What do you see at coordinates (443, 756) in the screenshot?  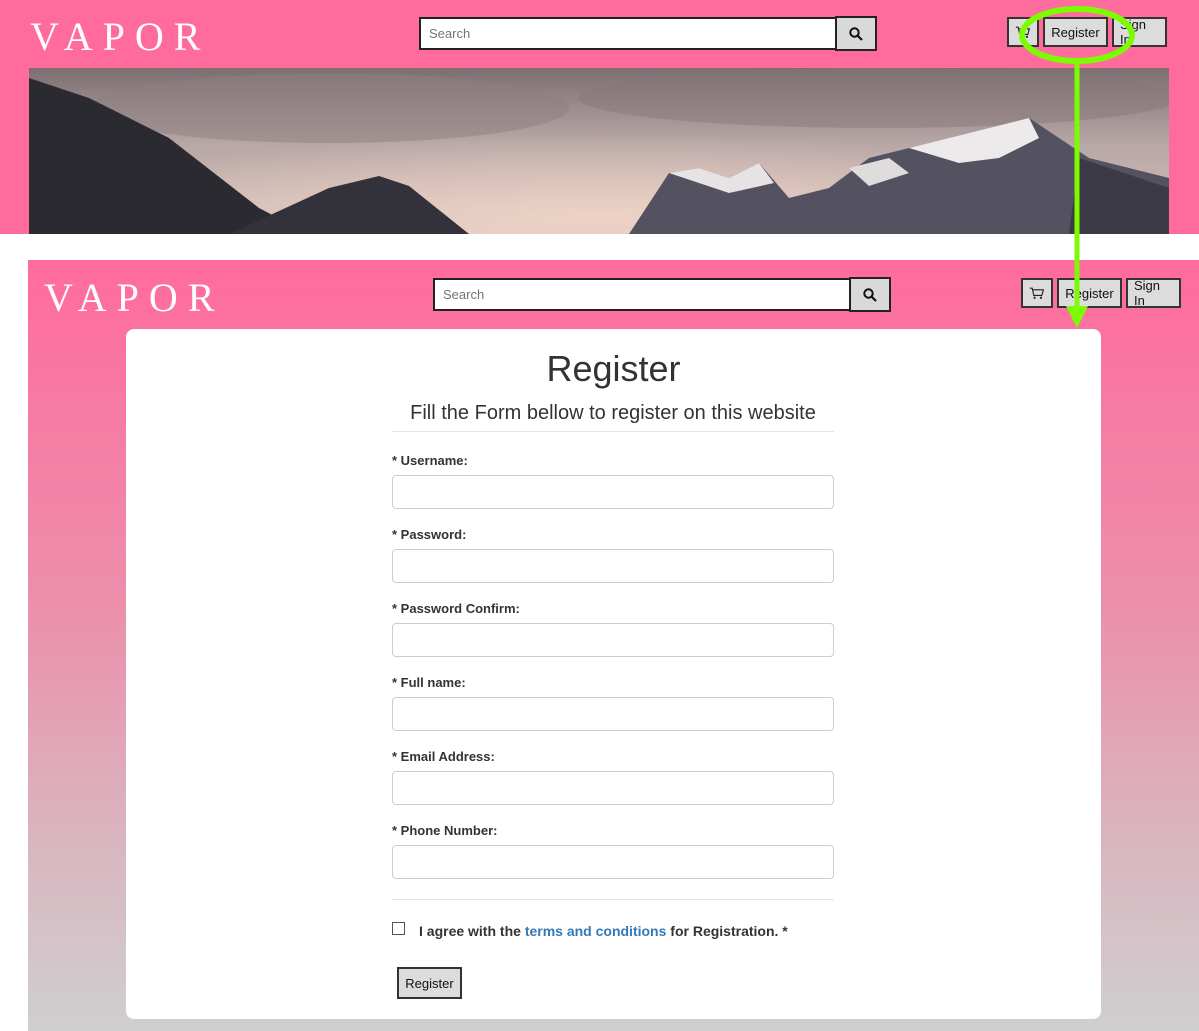 I see `email-label: * Email Address:` at bounding box center [443, 756].